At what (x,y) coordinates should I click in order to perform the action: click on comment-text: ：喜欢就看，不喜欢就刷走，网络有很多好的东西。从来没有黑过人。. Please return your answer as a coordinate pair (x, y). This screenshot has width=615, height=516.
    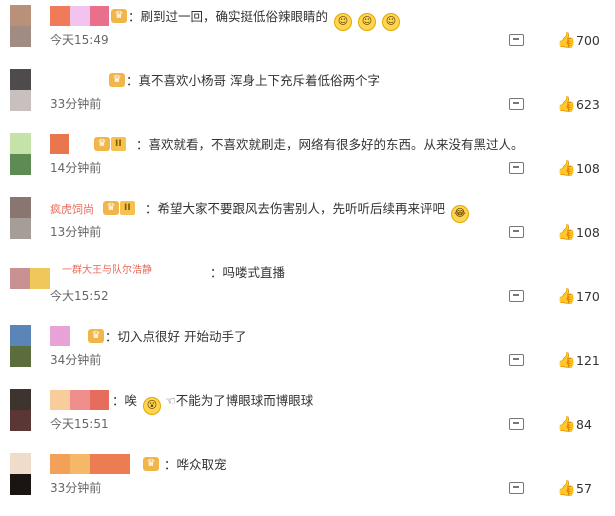
    Looking at the image, I should click on (330, 144).